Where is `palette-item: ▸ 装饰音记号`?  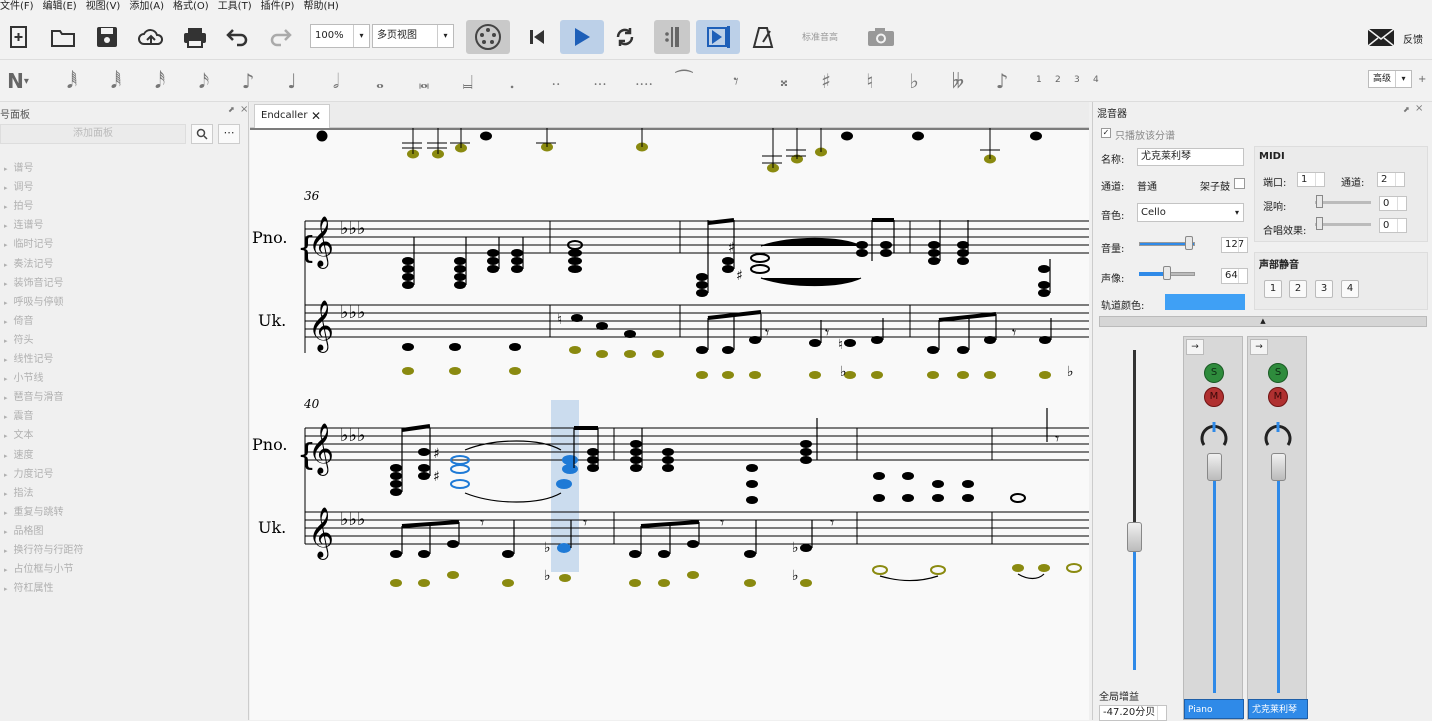
palette-item: ▸ 装饰音记号 is located at coordinates (34, 281).